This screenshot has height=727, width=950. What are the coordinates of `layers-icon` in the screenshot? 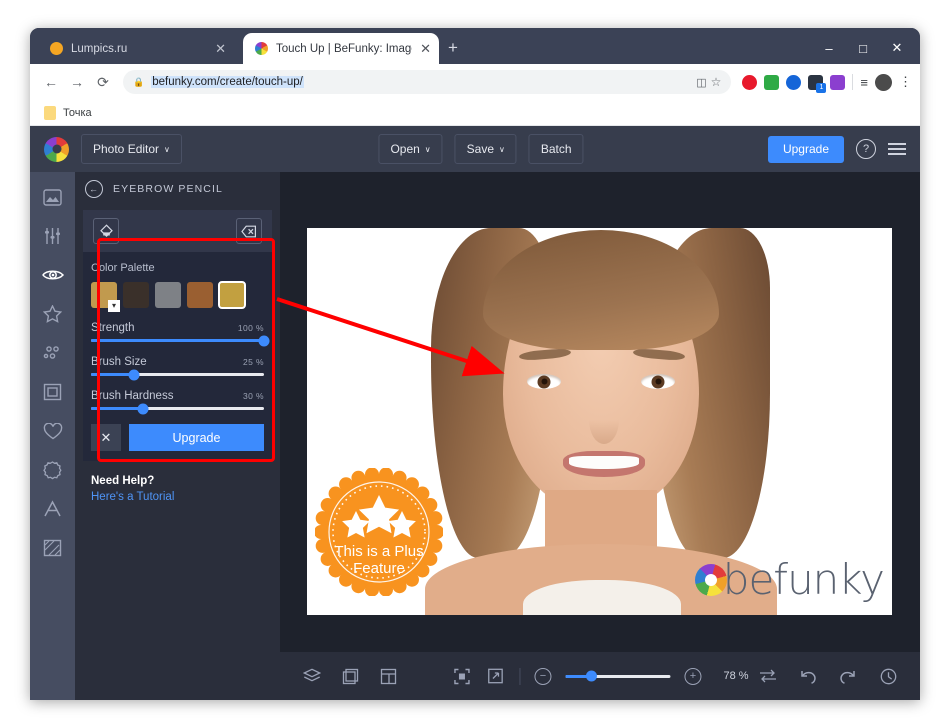 It's located at (312, 676).